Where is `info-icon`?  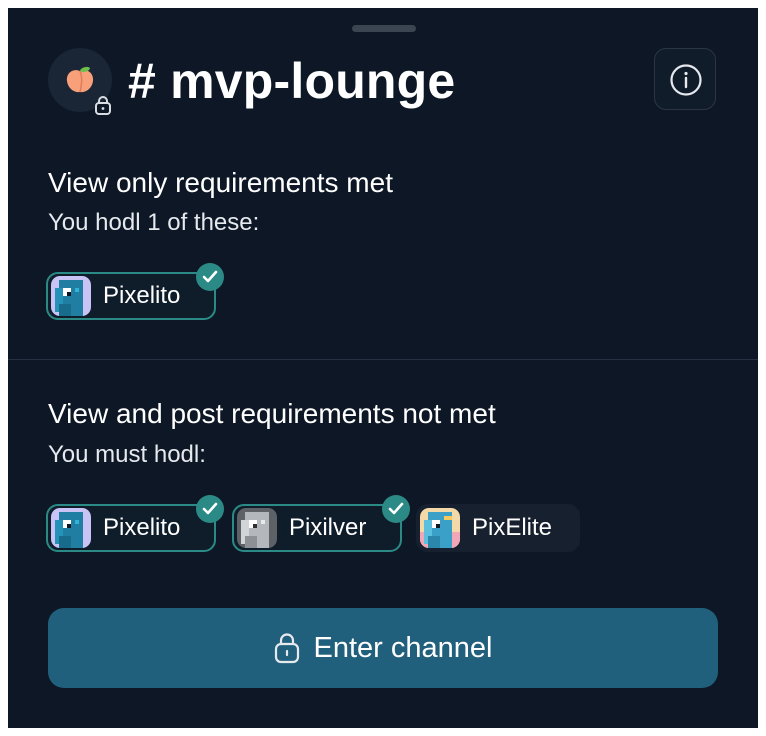
info-icon is located at coordinates (686, 80).